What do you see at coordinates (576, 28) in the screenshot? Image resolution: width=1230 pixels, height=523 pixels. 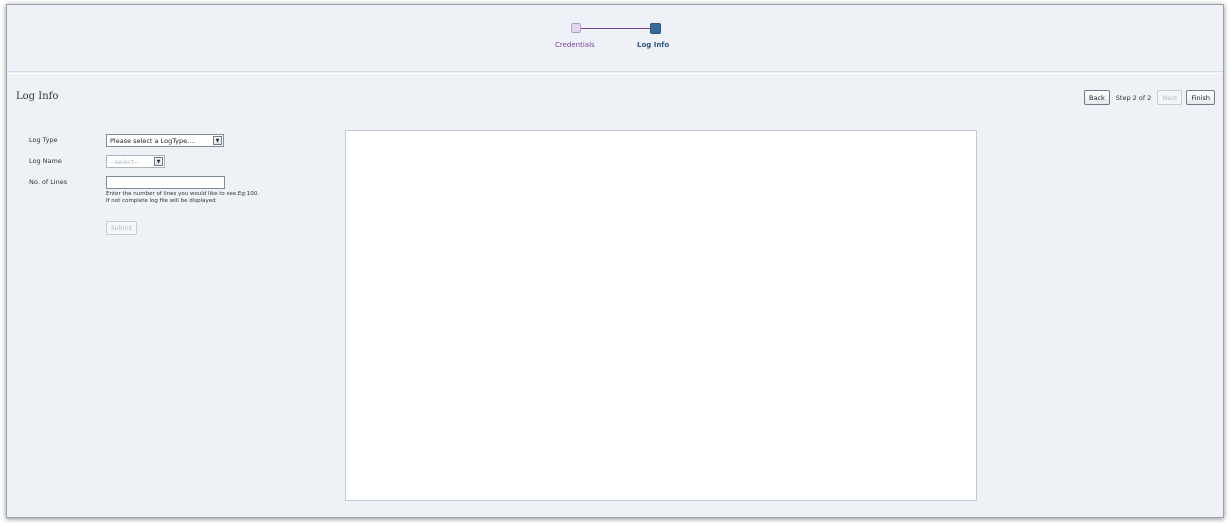 I see `step-credentials-marker` at bounding box center [576, 28].